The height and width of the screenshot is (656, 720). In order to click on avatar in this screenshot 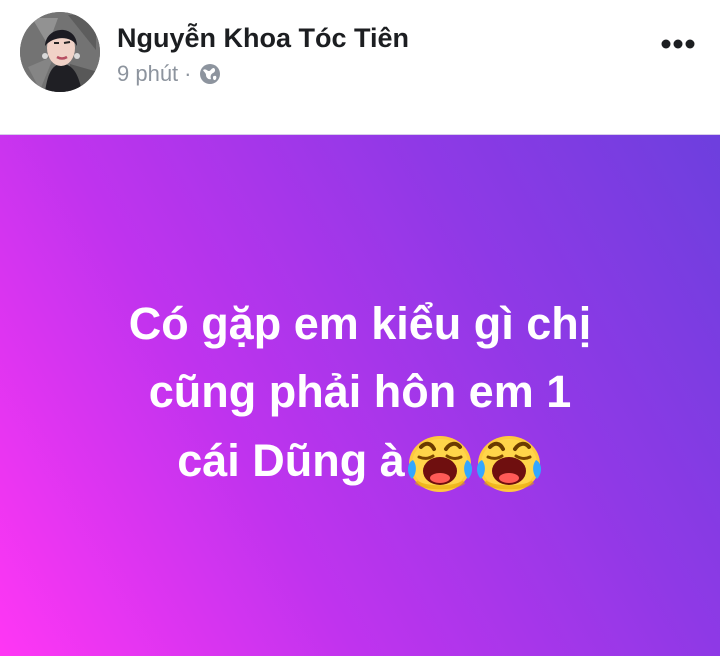, I will do `click(60, 52)`.